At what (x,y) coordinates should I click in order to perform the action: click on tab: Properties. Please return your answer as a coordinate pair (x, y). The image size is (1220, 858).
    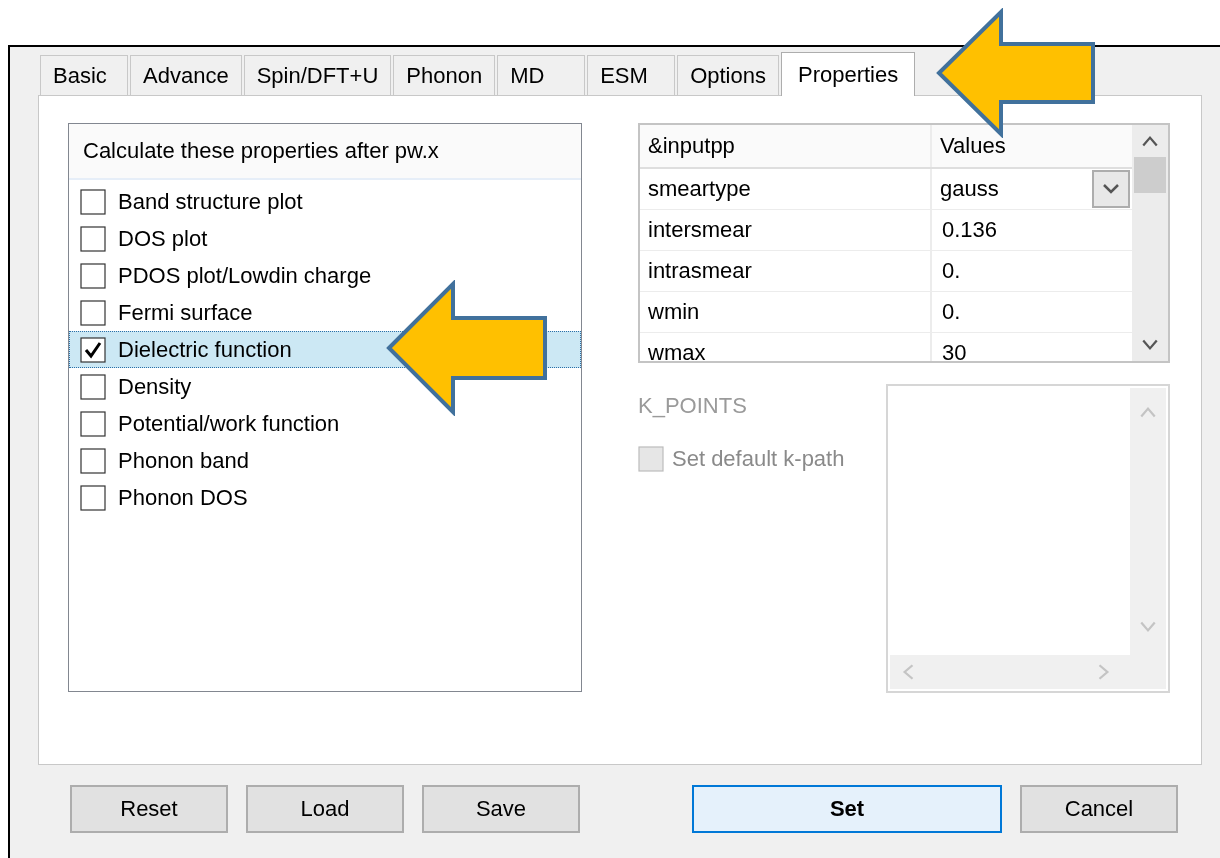
    Looking at the image, I should click on (848, 74).